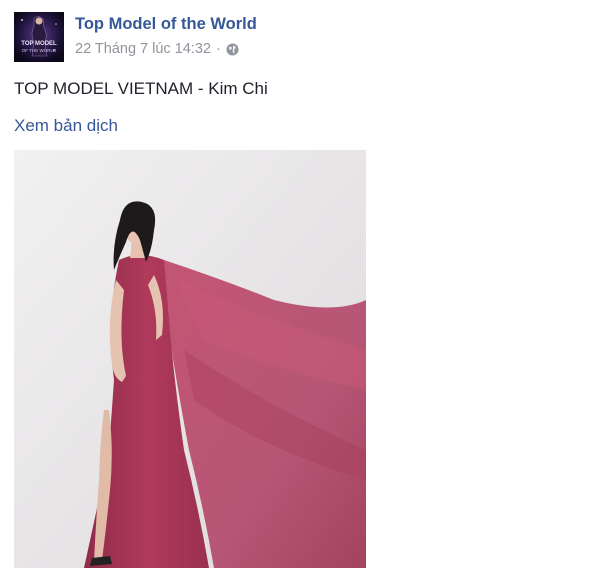 This screenshot has width=600, height=568. I want to click on svg-text: OF THE WORLD, so click(39, 50).